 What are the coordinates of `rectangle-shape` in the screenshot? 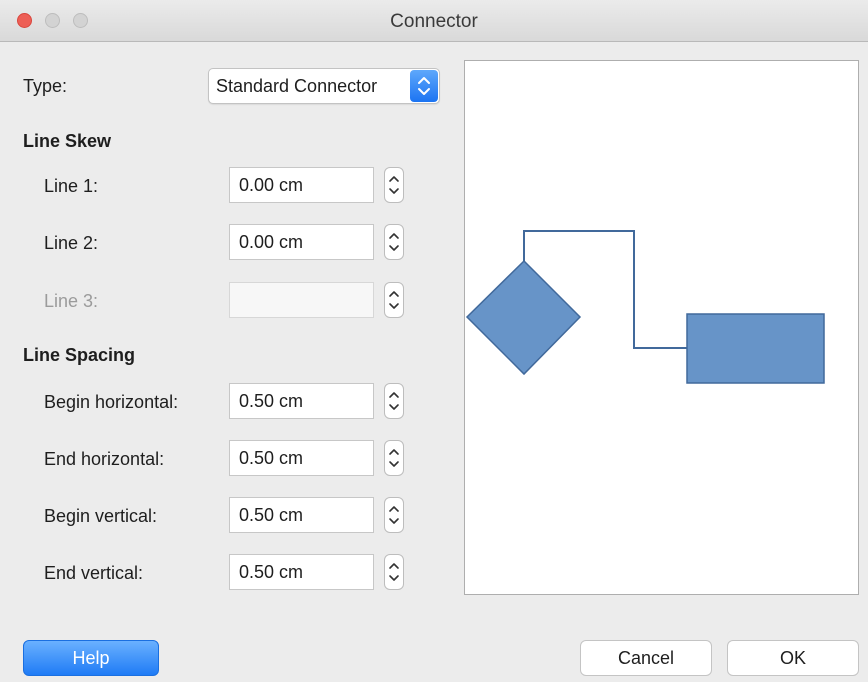 It's located at (755, 348).